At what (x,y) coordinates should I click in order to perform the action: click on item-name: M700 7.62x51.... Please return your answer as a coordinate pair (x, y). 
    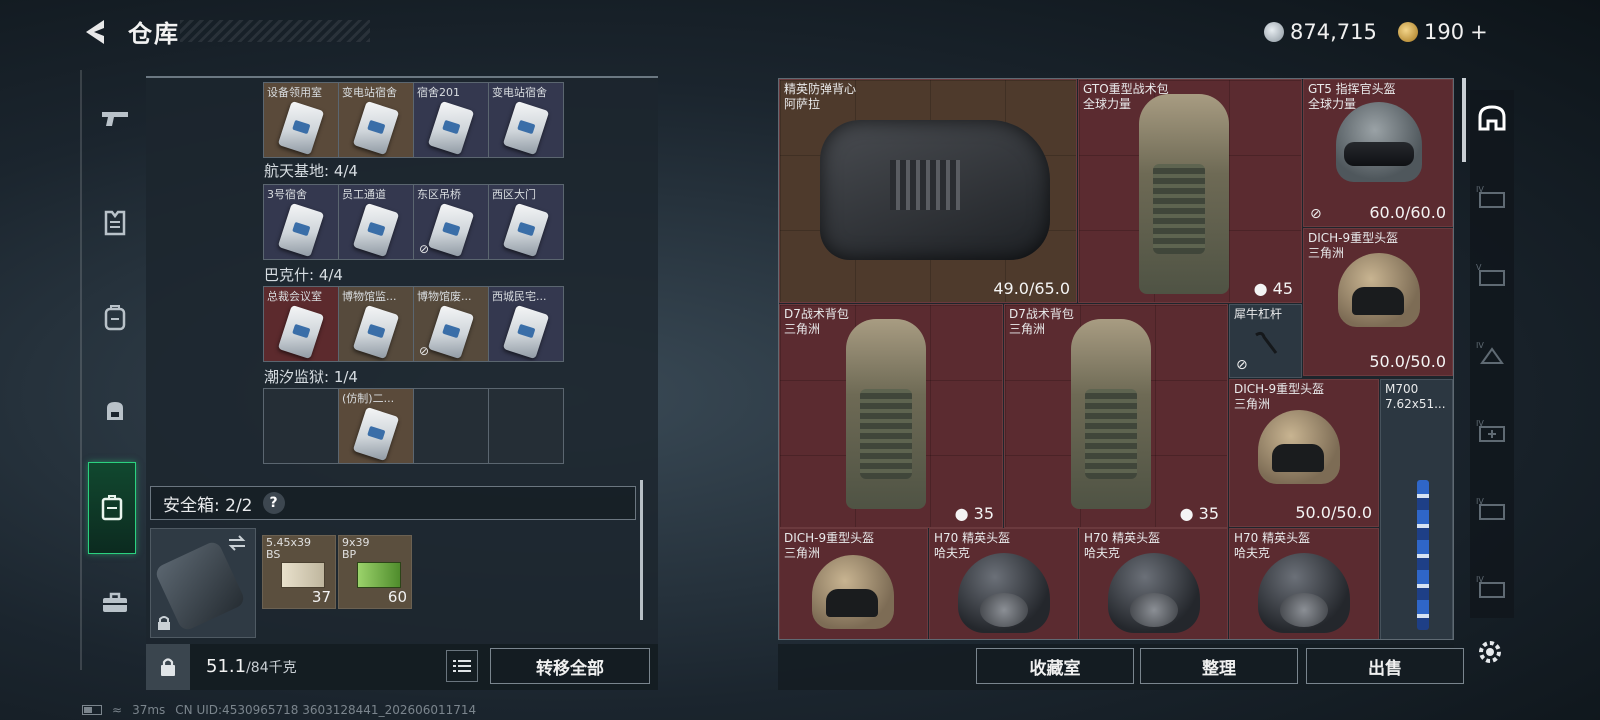
    Looking at the image, I should click on (1415, 396).